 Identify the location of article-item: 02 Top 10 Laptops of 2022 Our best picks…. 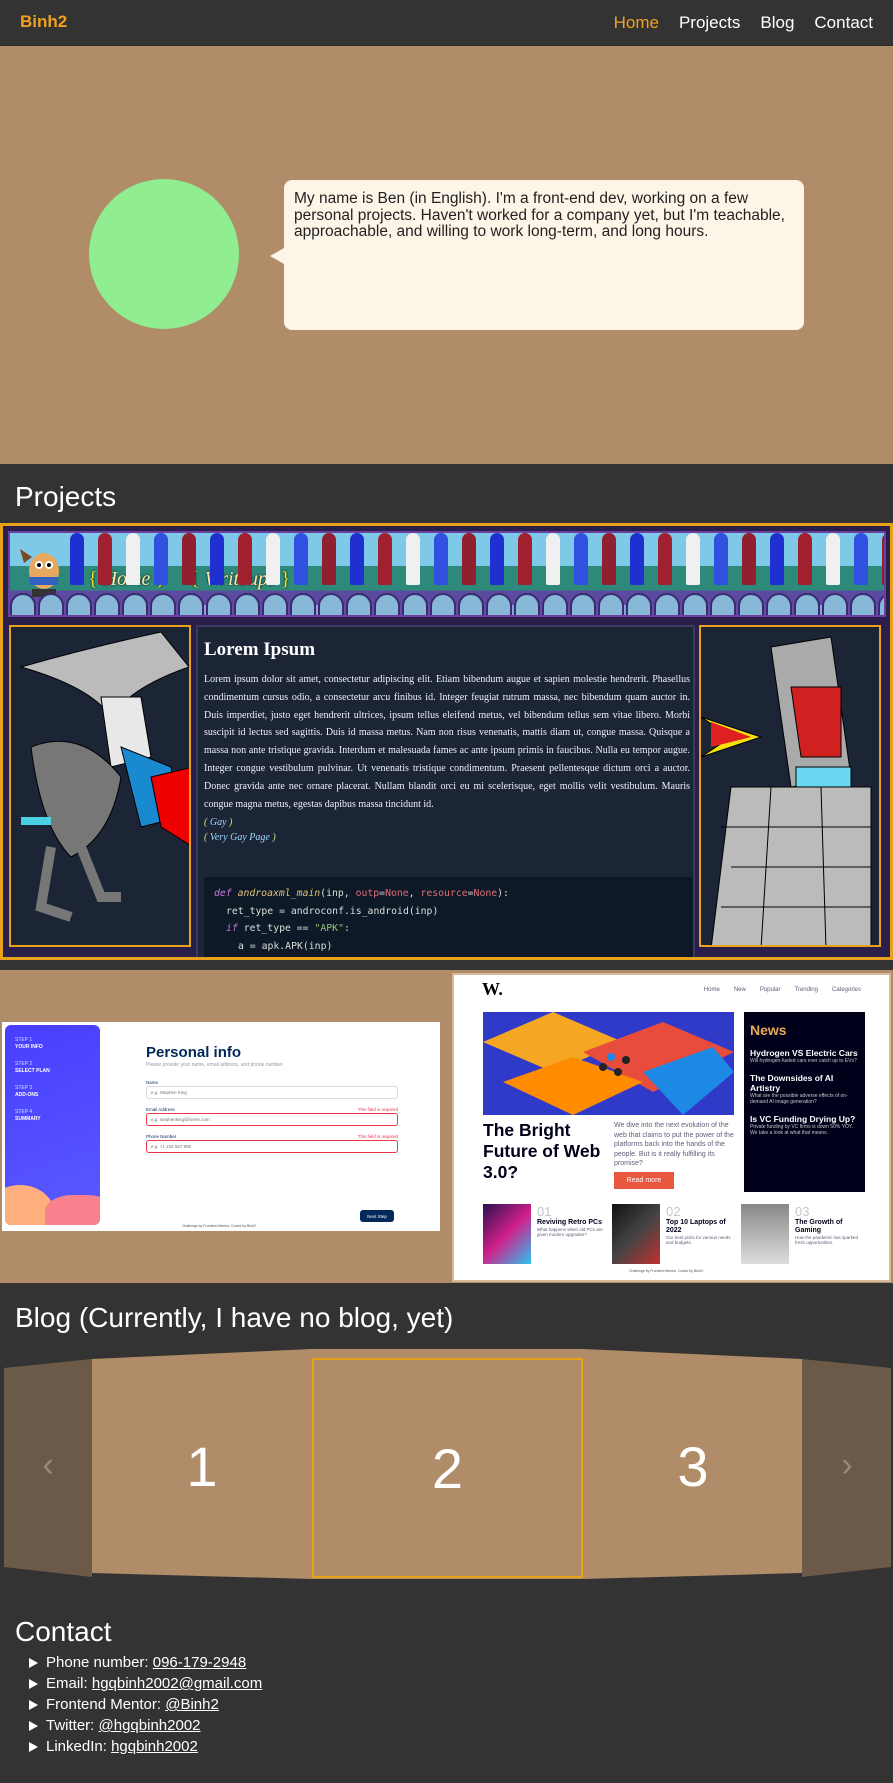
(701, 1224).